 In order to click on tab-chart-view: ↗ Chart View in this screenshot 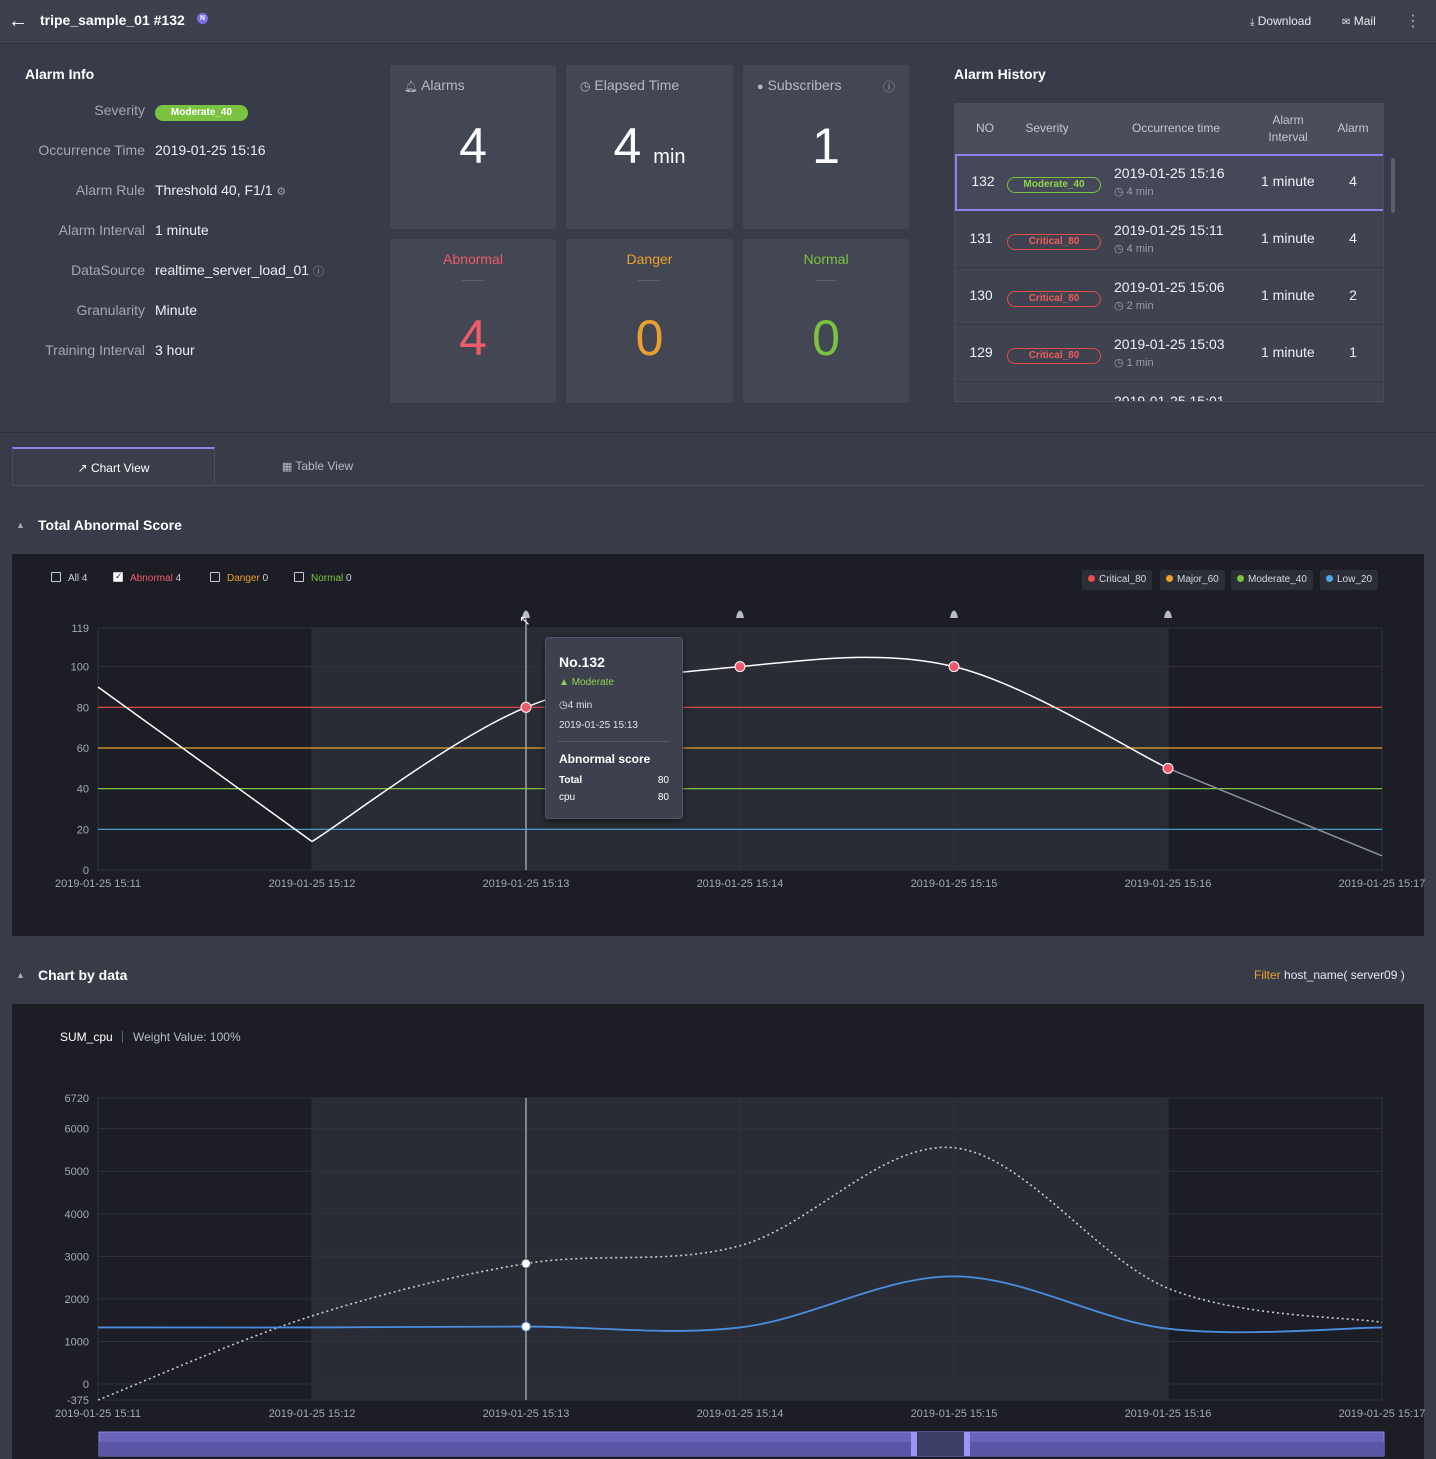, I will do `click(113, 466)`.